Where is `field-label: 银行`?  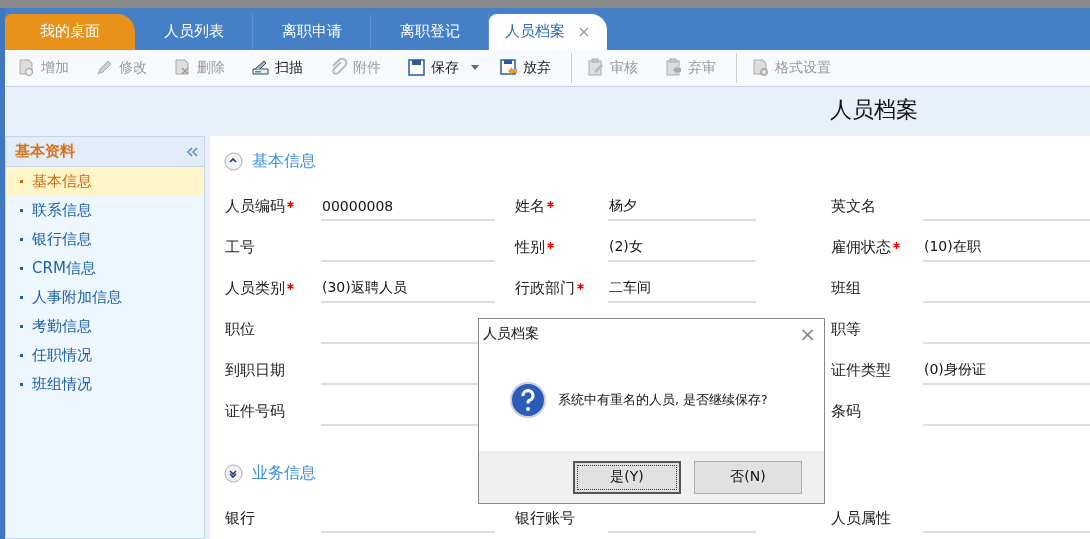
field-label: 银行 is located at coordinates (240, 518).